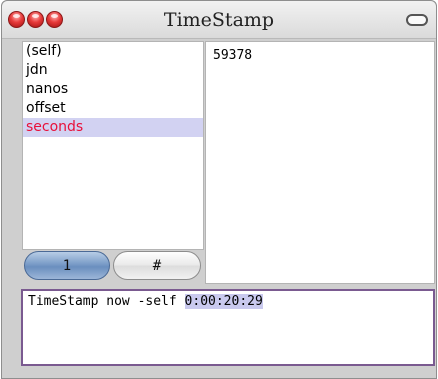 Image resolution: width=438 pixels, height=379 pixels. Describe the element at coordinates (113, 127) in the screenshot. I see `list-item-selected: seconds` at that location.